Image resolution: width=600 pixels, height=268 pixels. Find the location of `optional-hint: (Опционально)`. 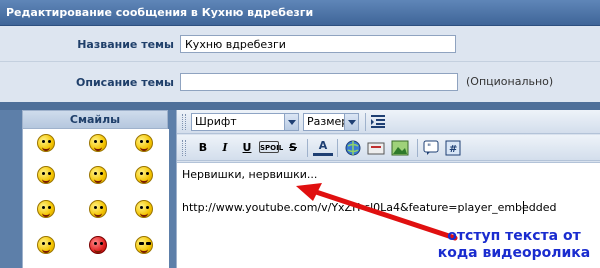

optional-hint: (Опционально) is located at coordinates (510, 81).